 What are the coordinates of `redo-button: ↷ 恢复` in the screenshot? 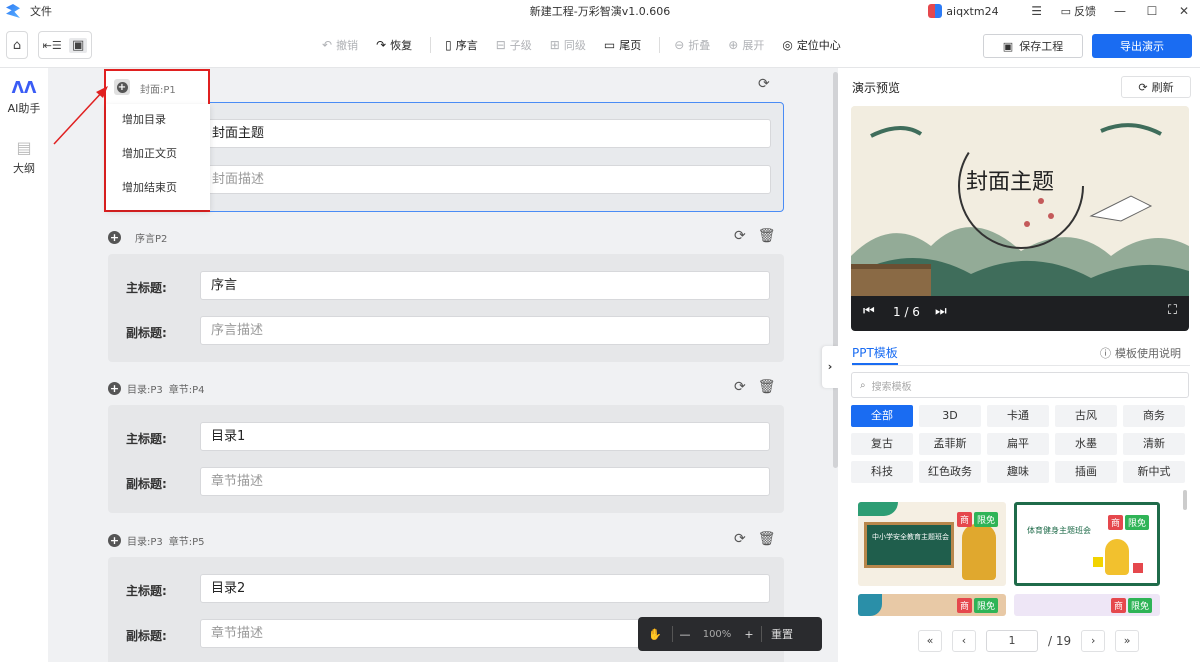 It's located at (394, 45).